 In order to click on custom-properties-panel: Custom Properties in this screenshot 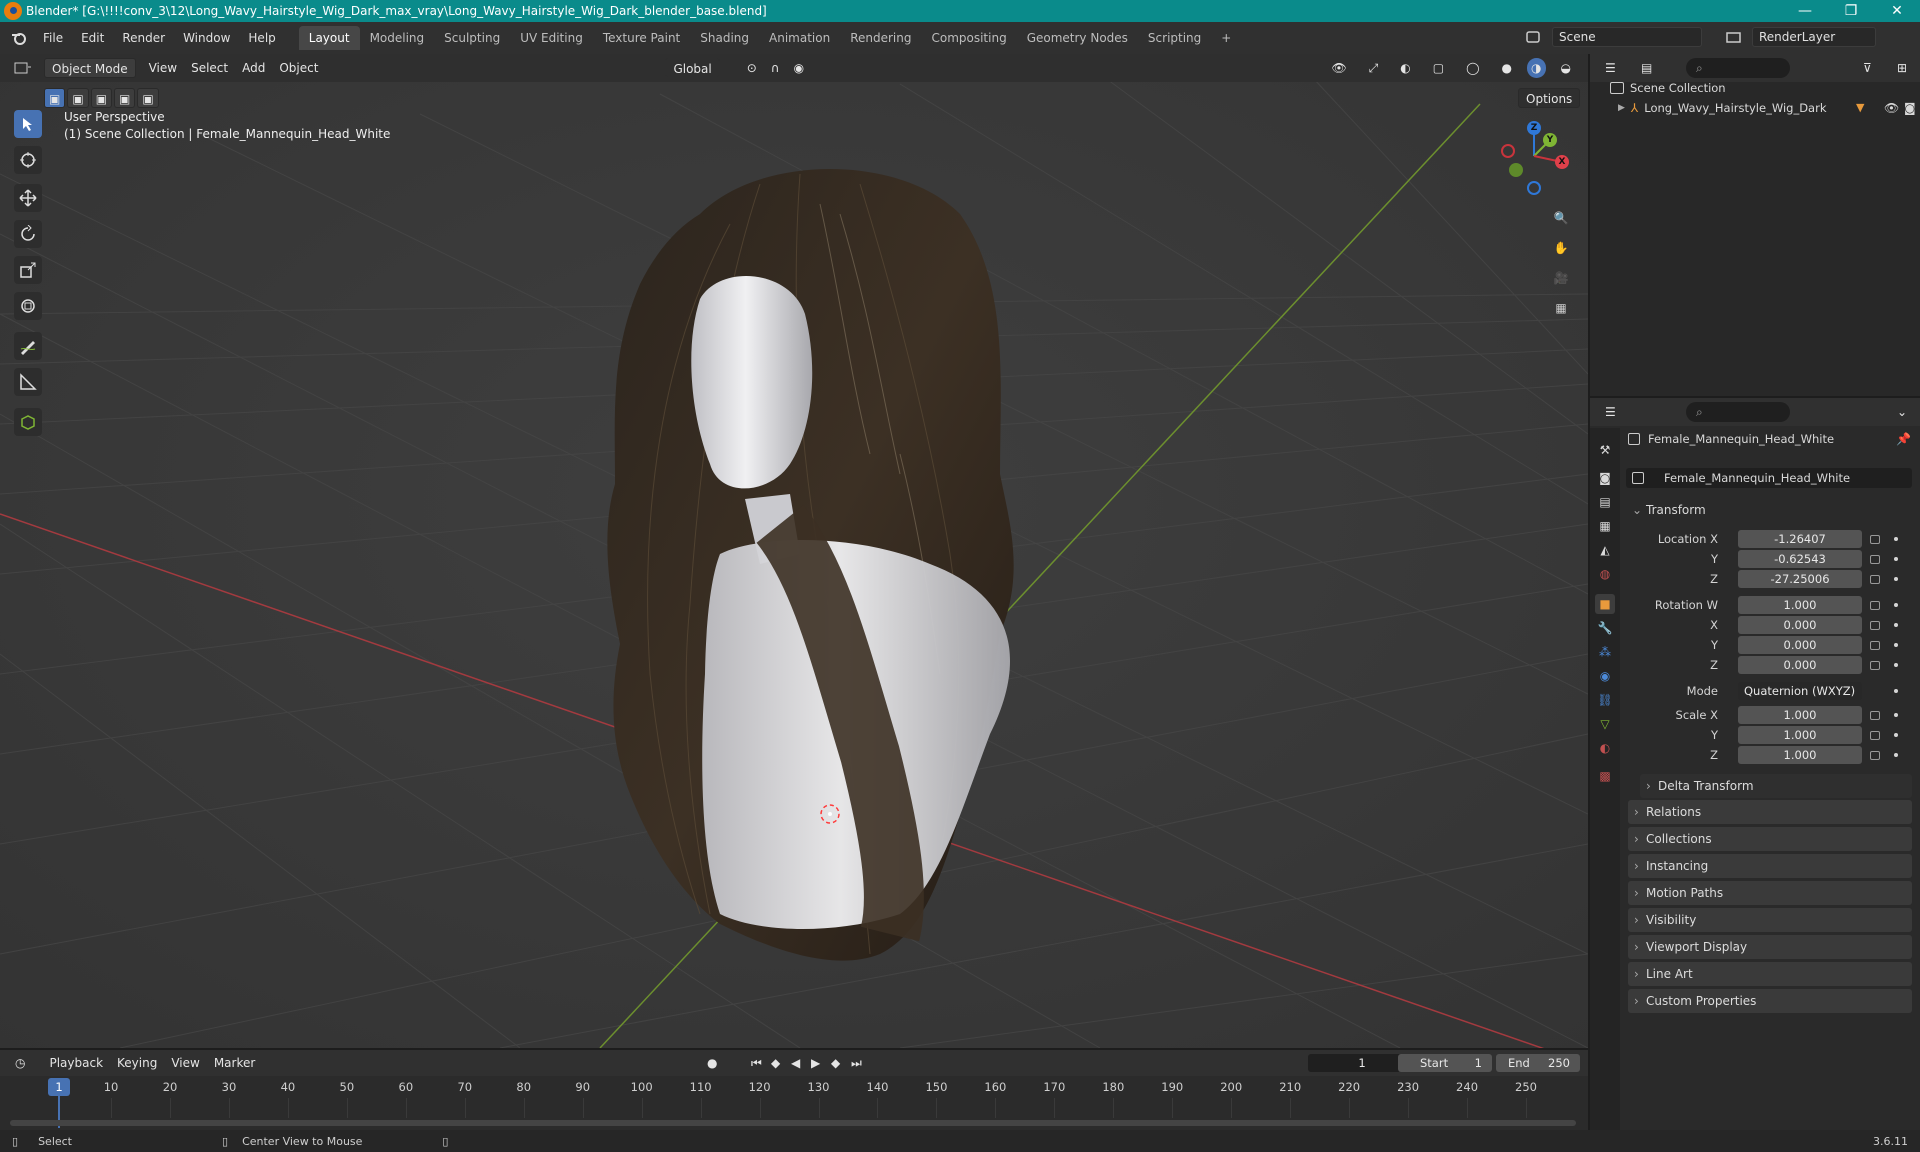, I will do `click(1770, 1001)`.